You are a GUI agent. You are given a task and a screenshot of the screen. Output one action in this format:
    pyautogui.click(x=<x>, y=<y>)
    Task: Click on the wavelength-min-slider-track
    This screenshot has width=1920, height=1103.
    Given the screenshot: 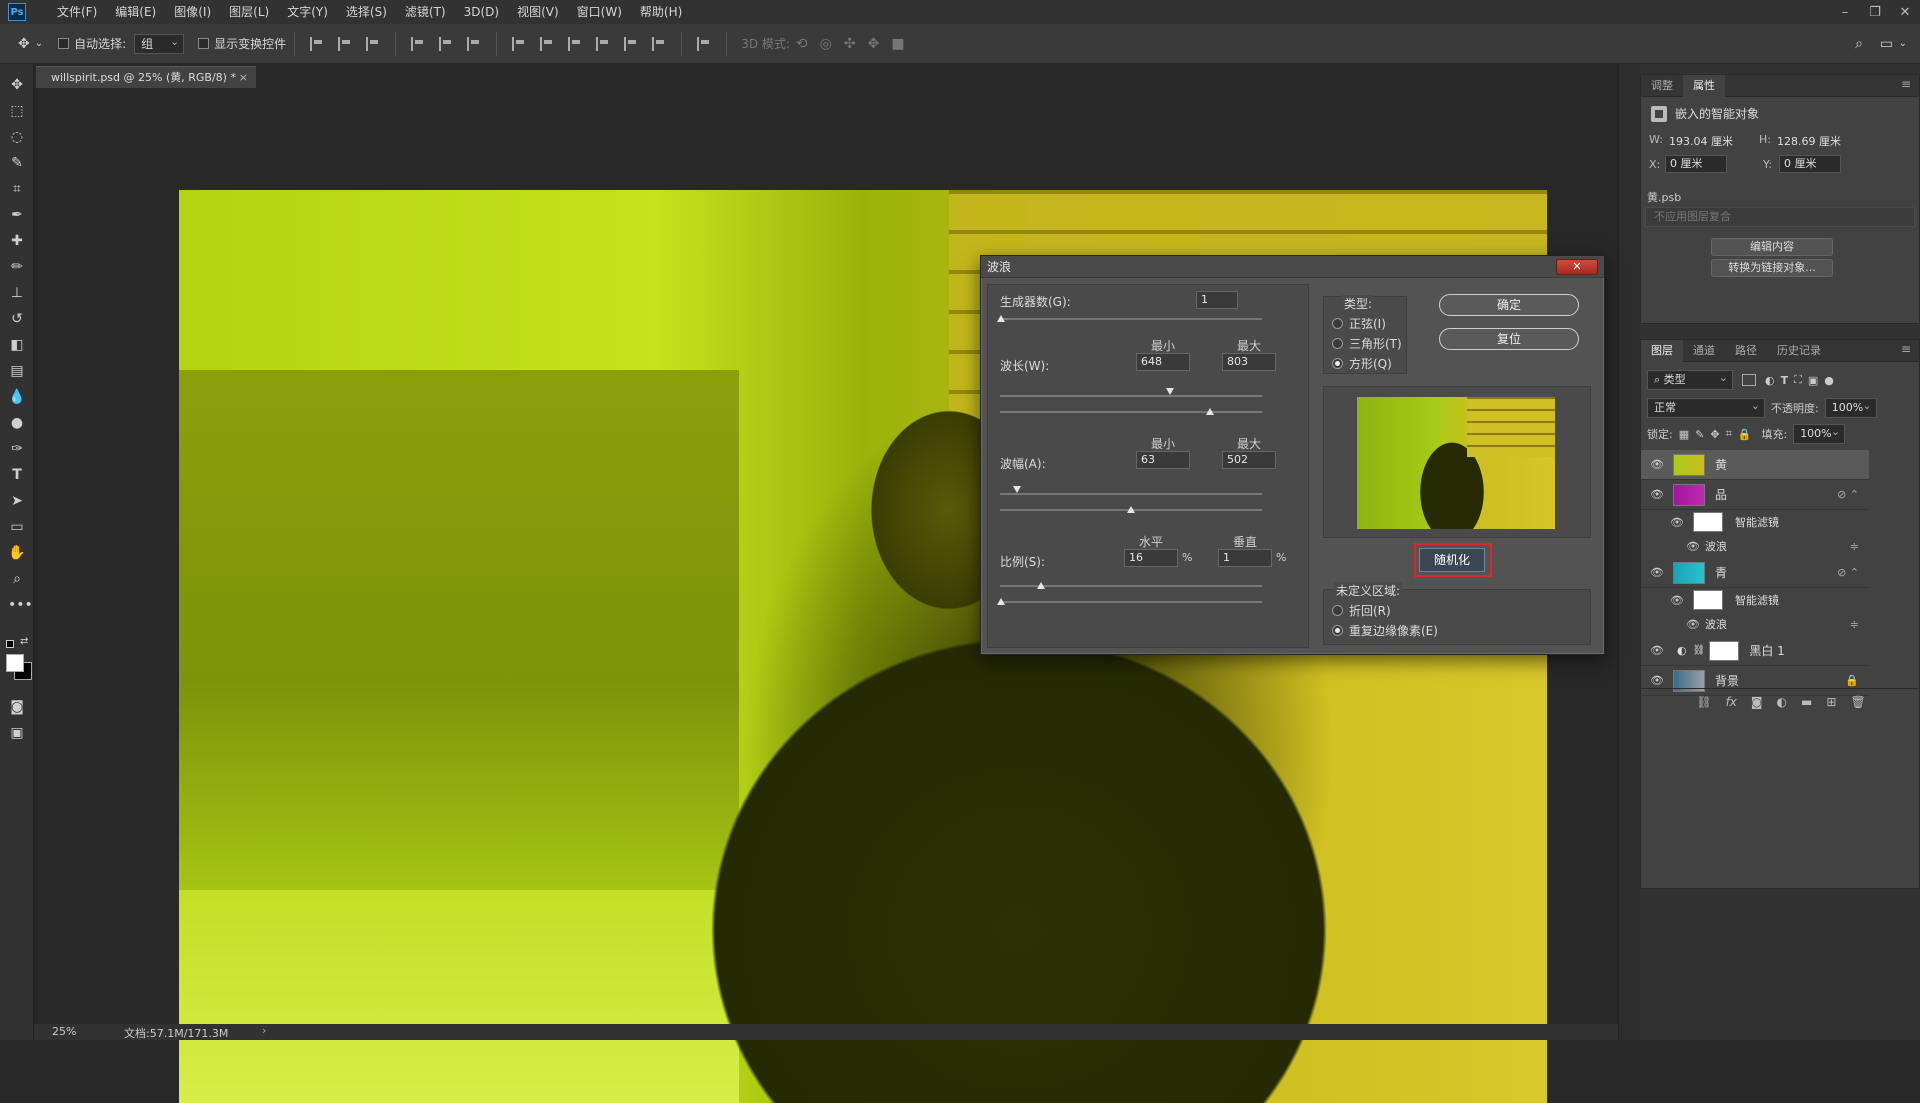 What is the action you would take?
    pyautogui.click(x=1131, y=396)
    